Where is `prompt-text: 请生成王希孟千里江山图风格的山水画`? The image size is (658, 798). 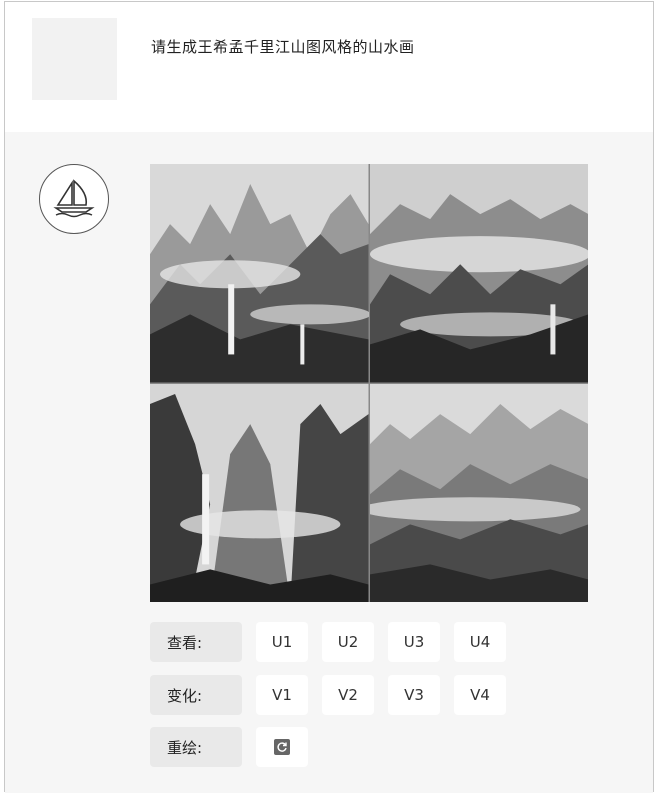 prompt-text: 请生成王希孟千里江山图风格的山水画 is located at coordinates (283, 47).